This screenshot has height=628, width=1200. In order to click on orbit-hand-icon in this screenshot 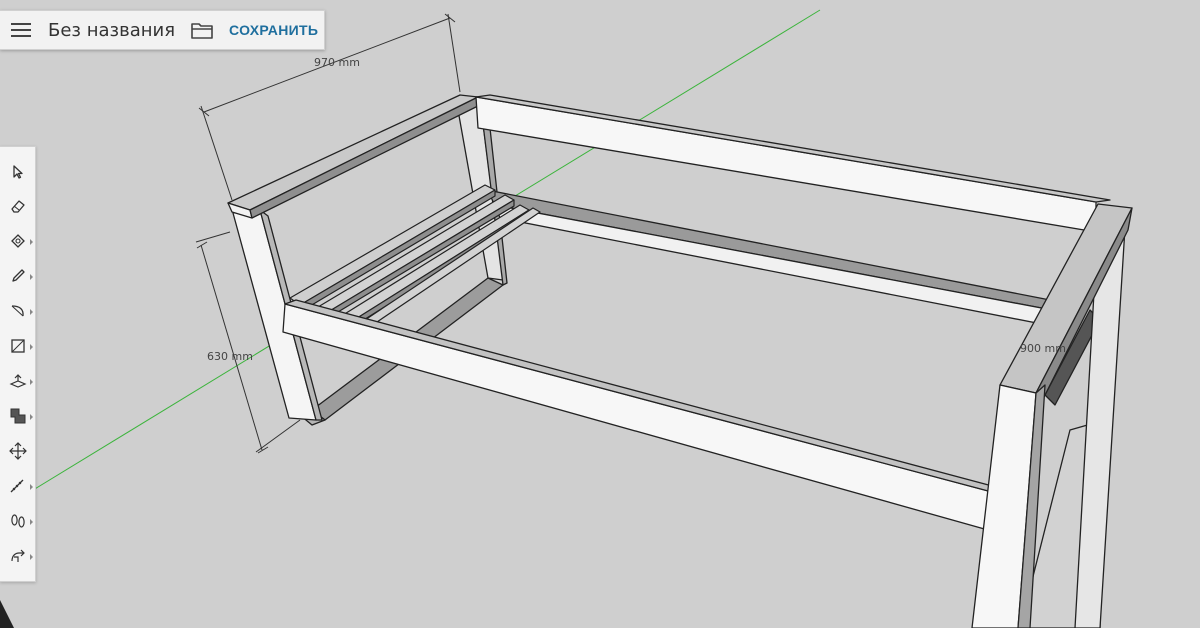, I will do `click(17, 555)`.